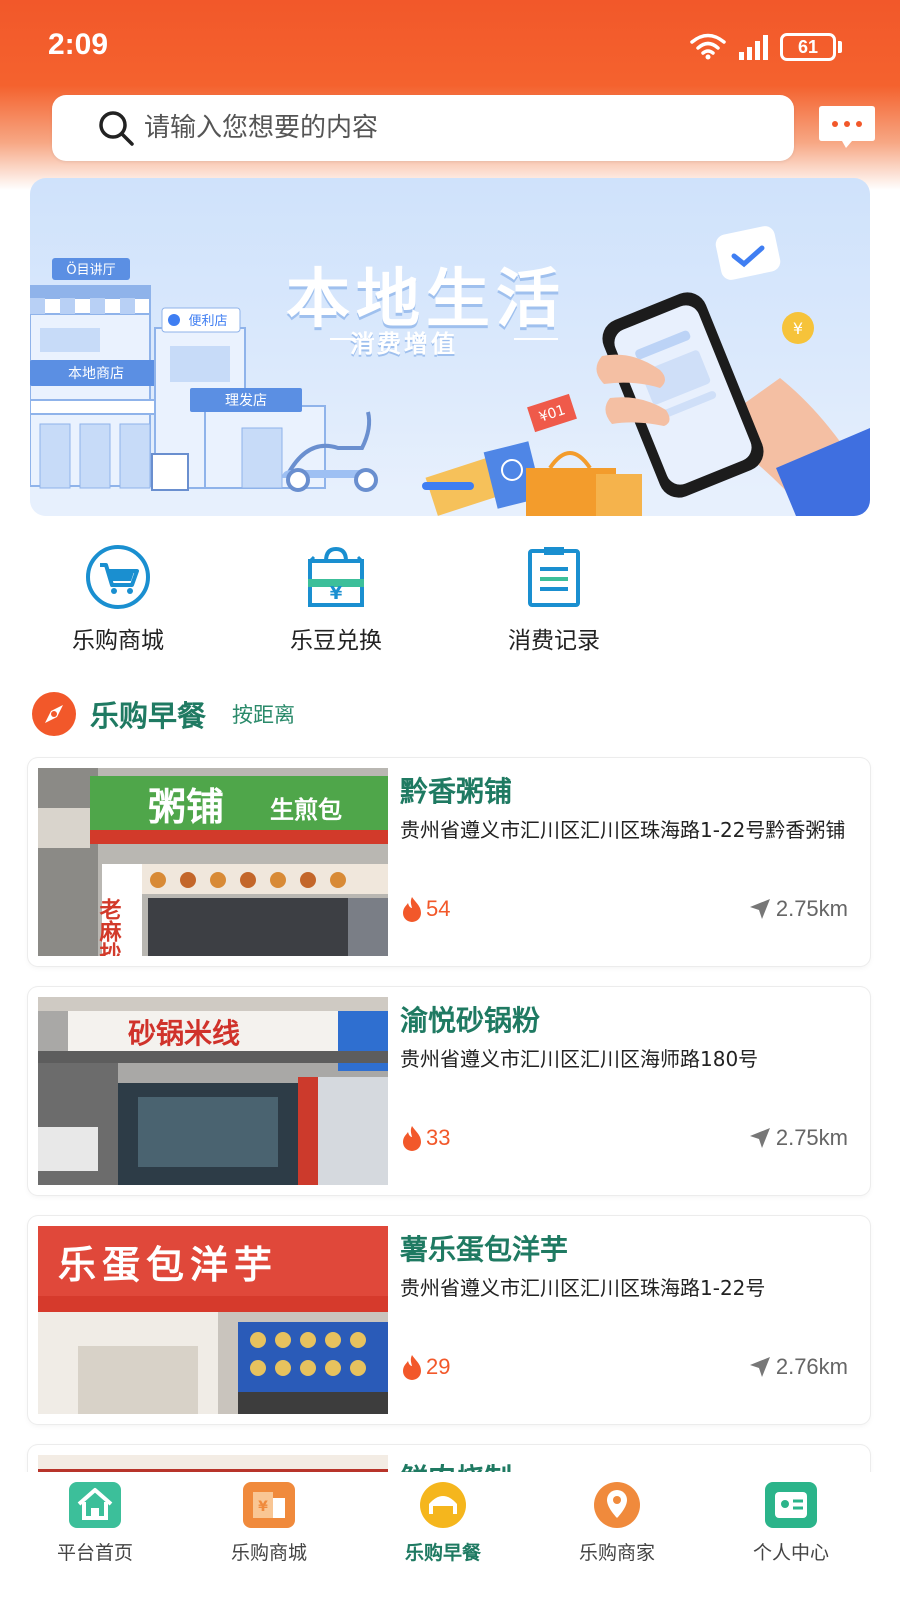  I want to click on photo-side-text: 老麻抄, so click(109, 927).